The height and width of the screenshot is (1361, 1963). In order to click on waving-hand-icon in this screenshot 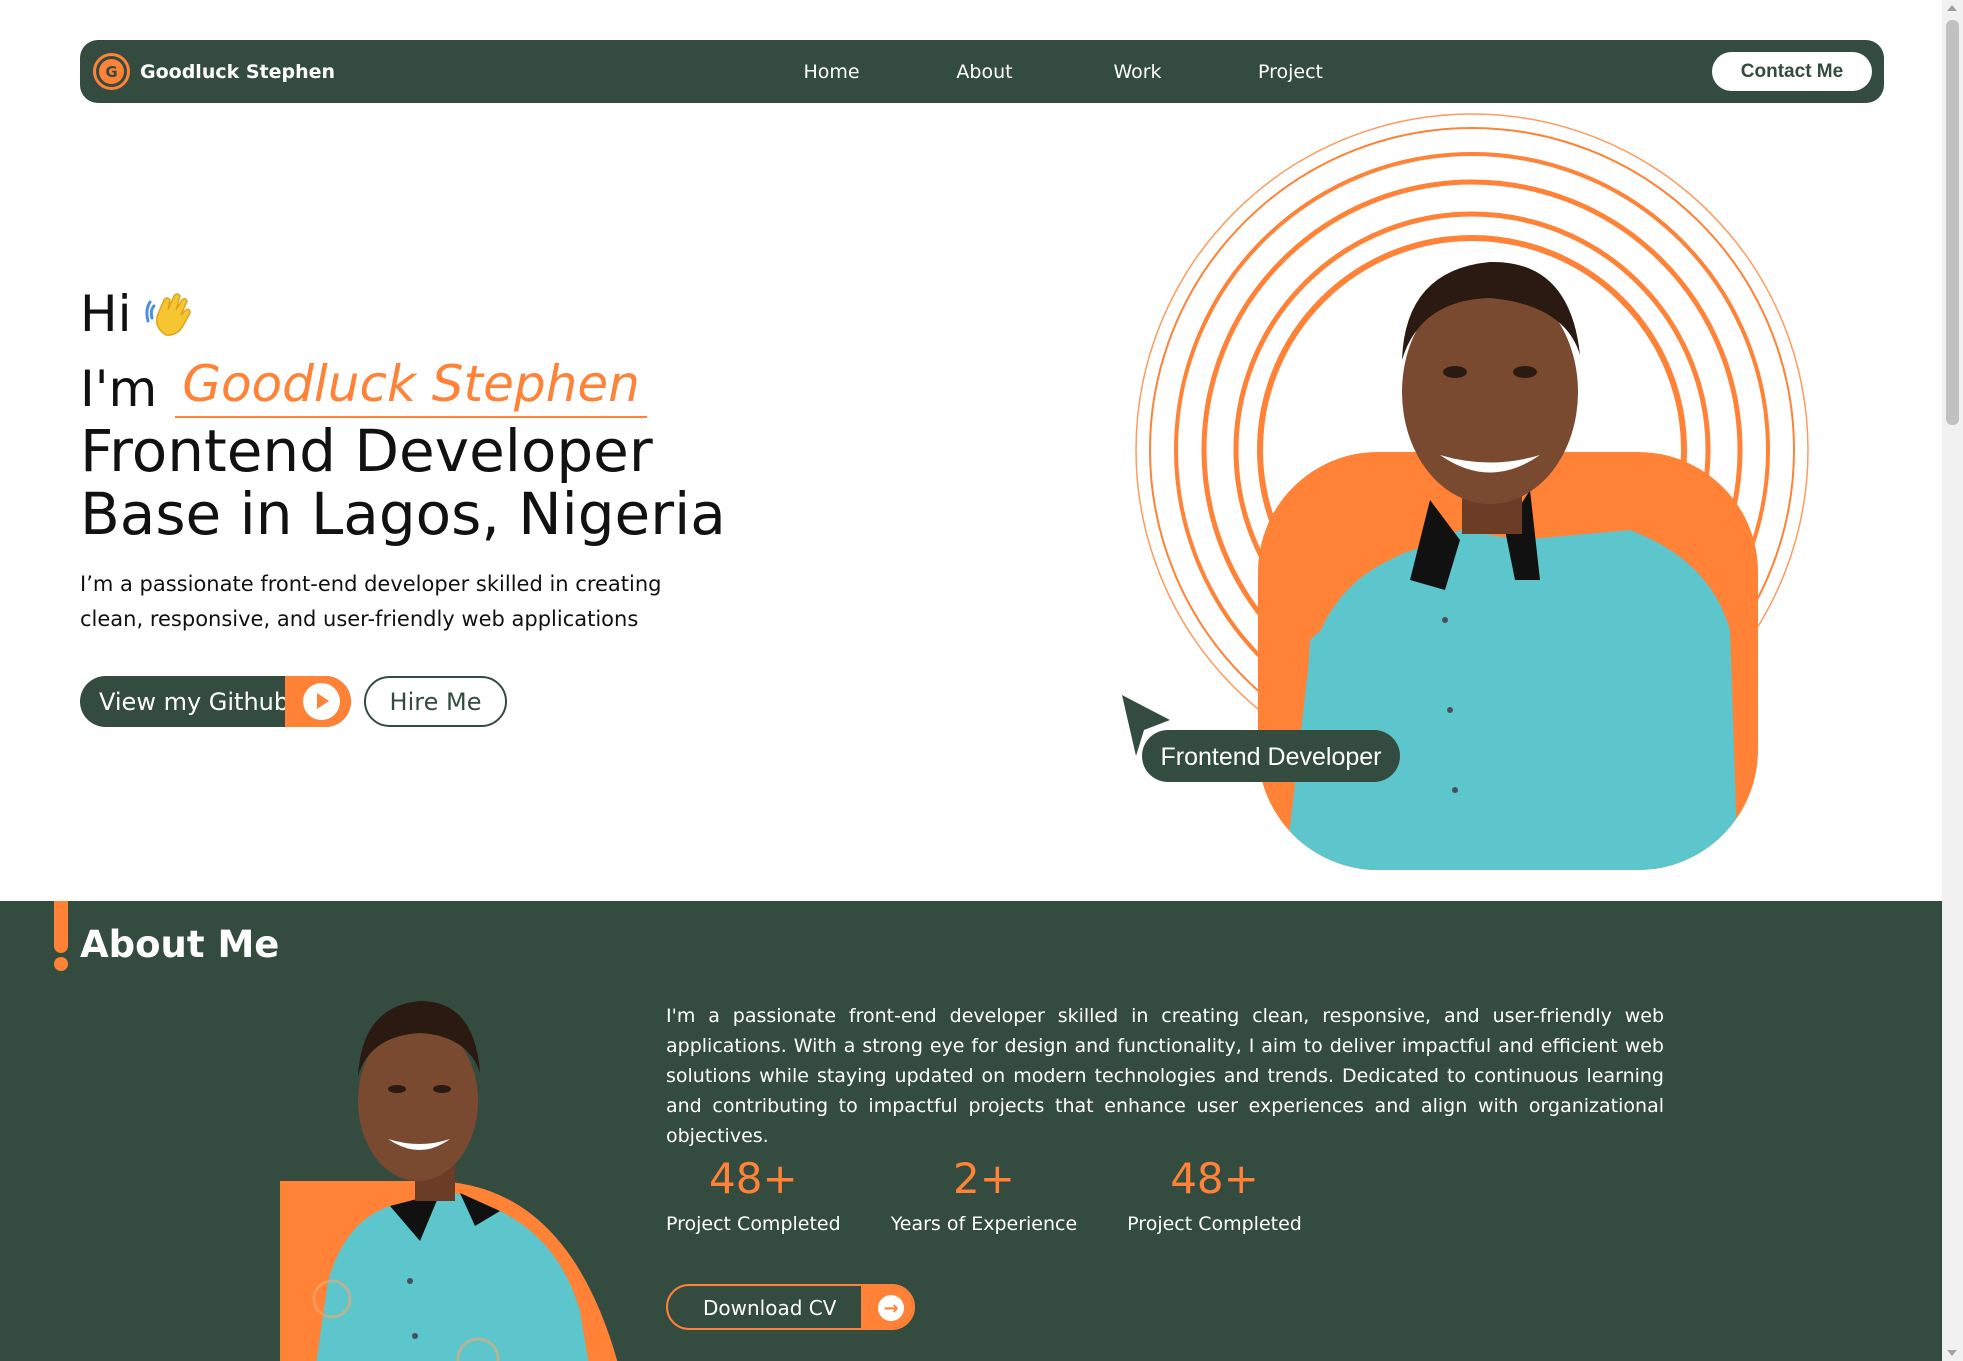, I will do `click(167, 314)`.